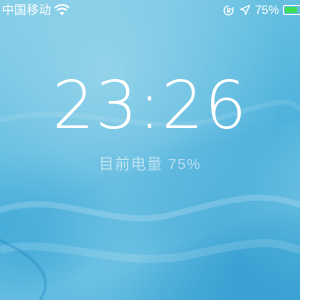 The image size is (320, 300). What do you see at coordinates (150, 164) in the screenshot?
I see `battery-charge-status: 目前电量 75%` at bounding box center [150, 164].